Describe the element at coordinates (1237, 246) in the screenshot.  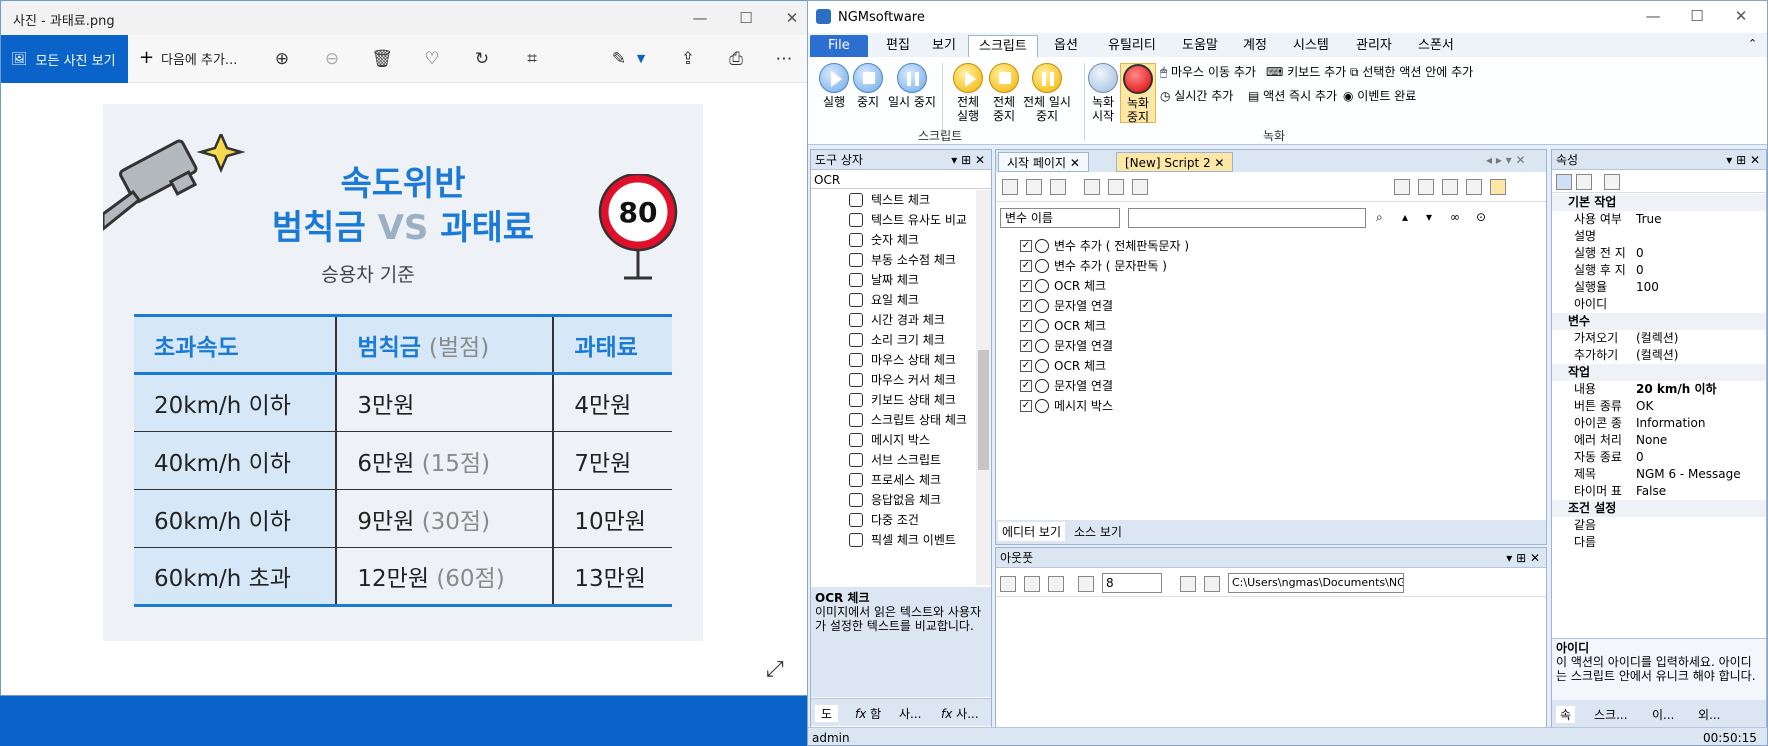
I see `script-line: ✓ 변수 추가 ( 전체판독문자 )` at that location.